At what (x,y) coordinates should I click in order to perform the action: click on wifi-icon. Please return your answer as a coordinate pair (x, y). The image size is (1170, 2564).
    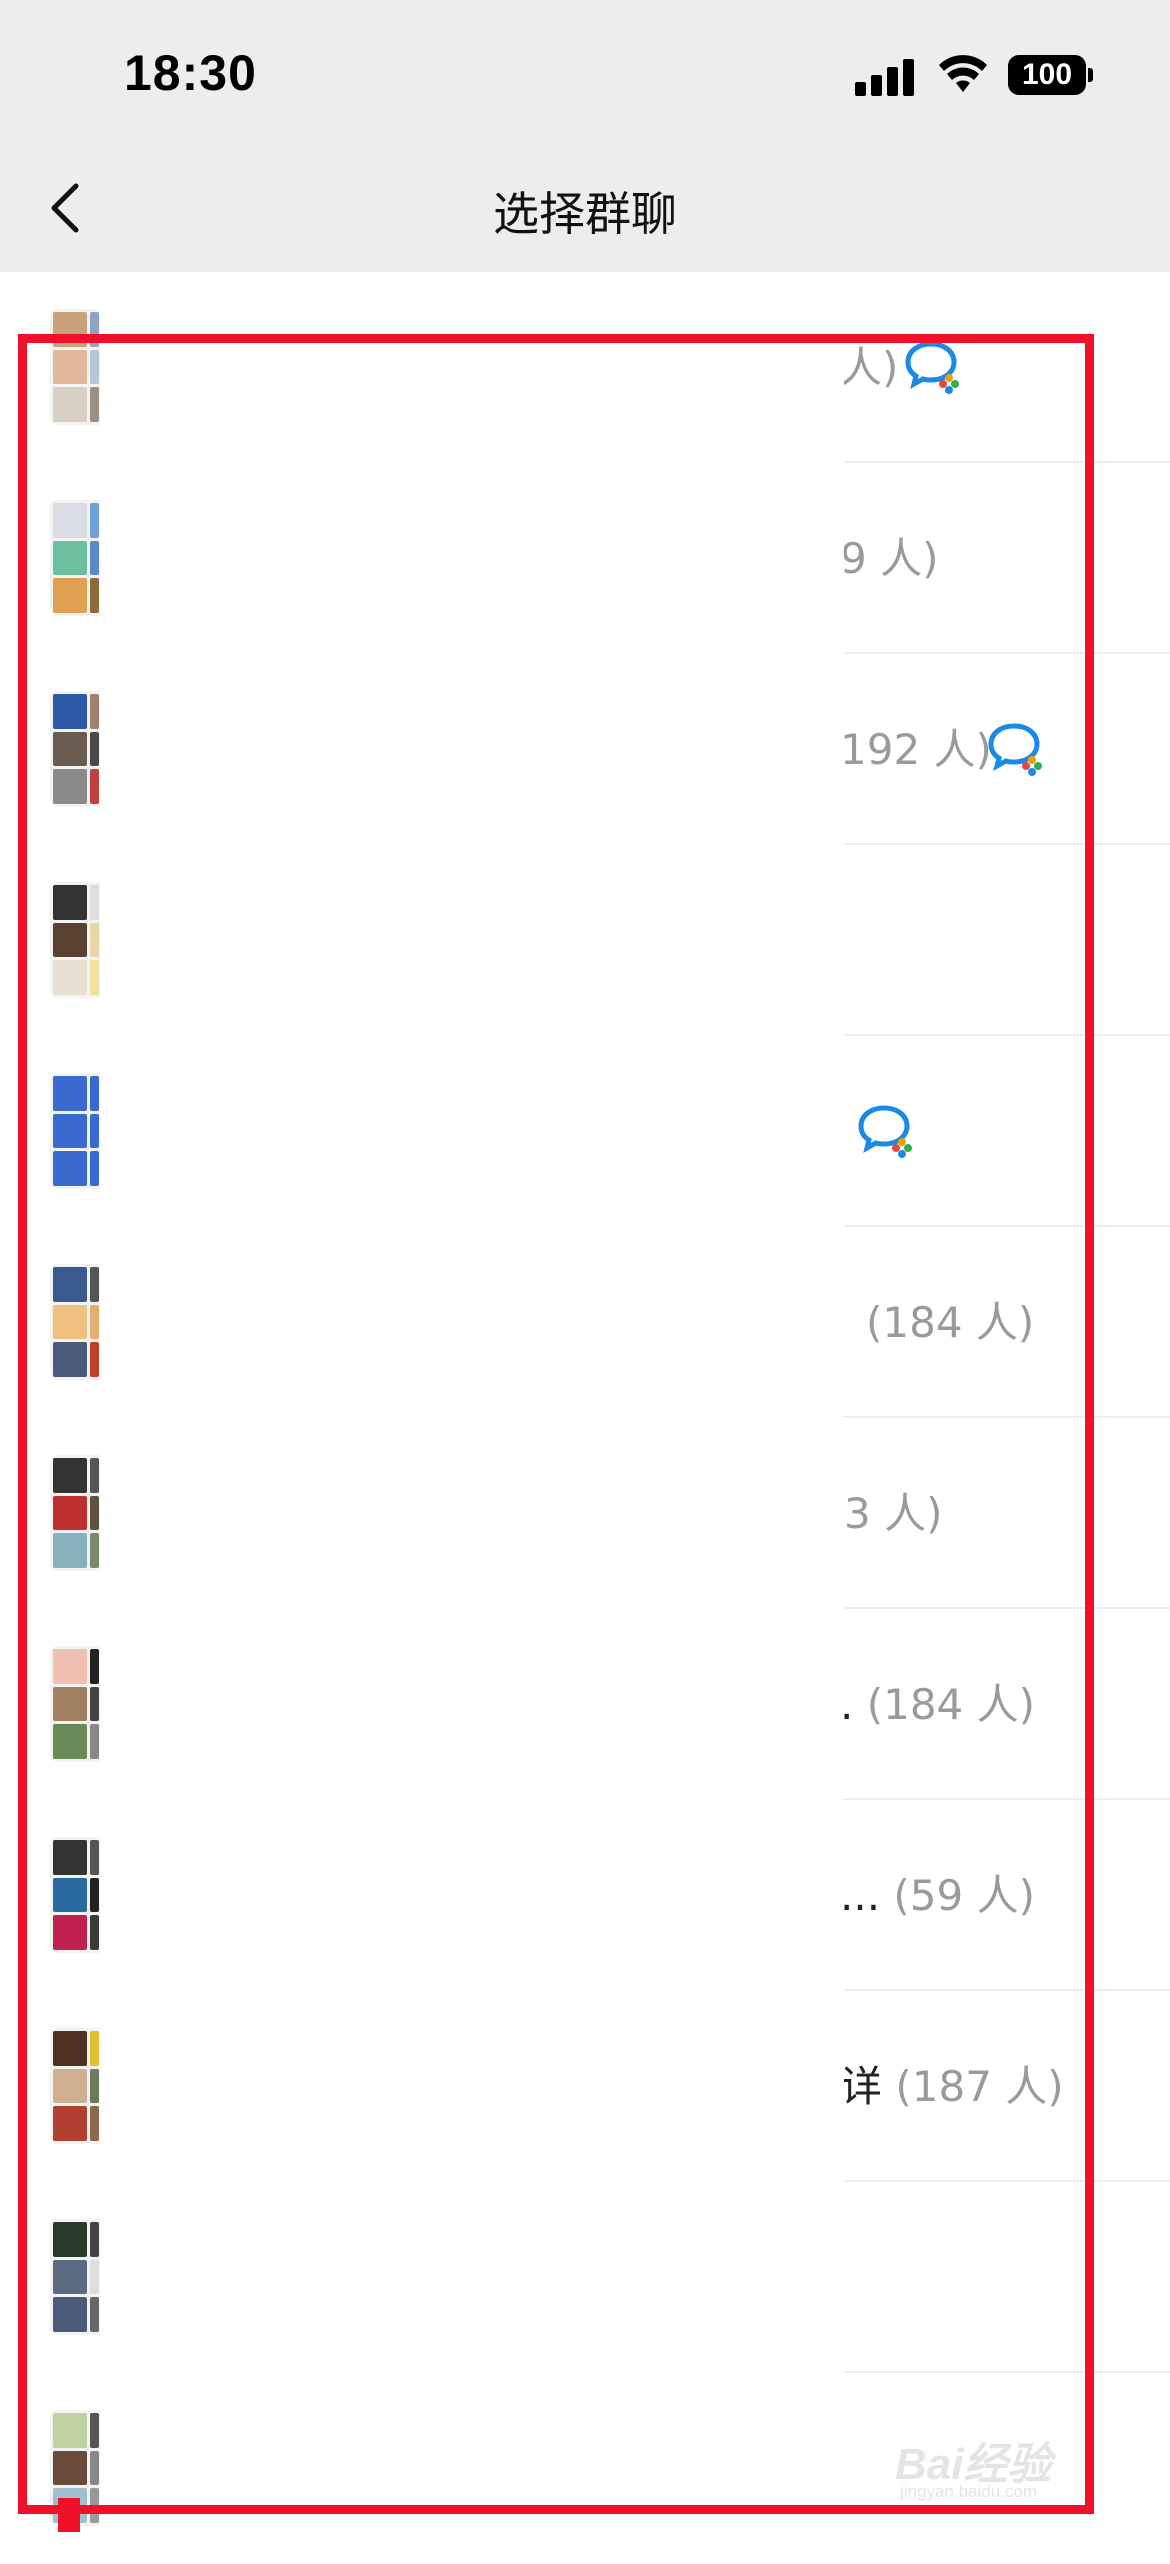
    Looking at the image, I should click on (963, 73).